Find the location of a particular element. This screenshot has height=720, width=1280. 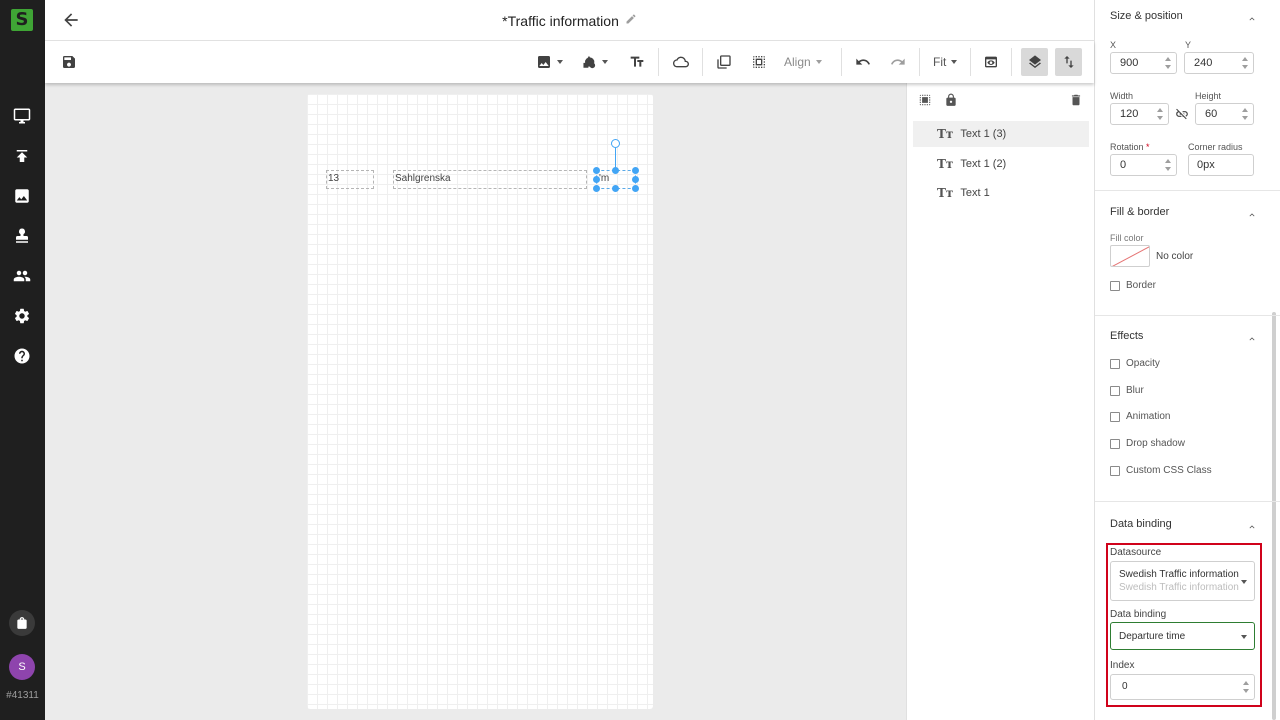

preview-icon is located at coordinates (991, 62).